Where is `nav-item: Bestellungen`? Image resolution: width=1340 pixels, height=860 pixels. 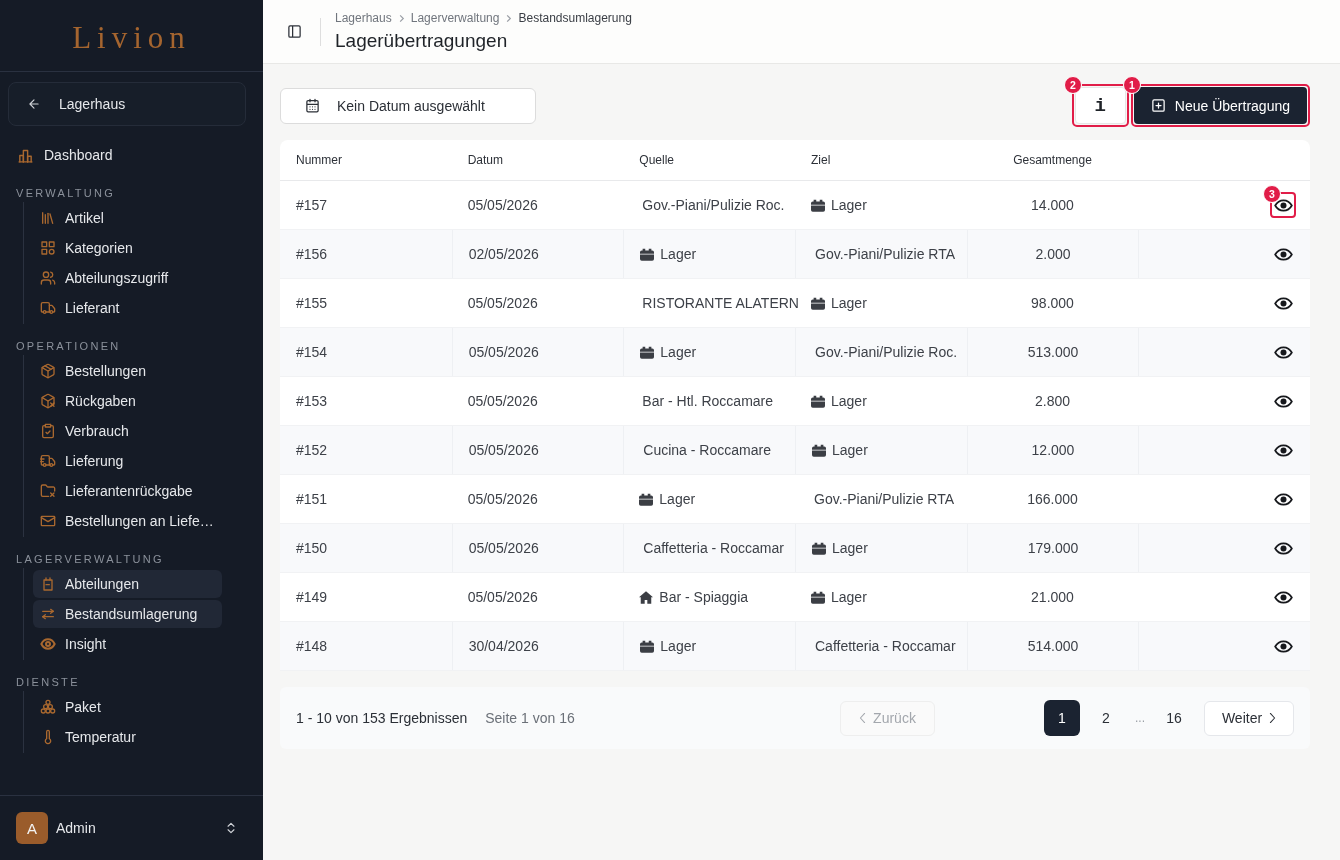
nav-item: Bestellungen is located at coordinates (127, 371).